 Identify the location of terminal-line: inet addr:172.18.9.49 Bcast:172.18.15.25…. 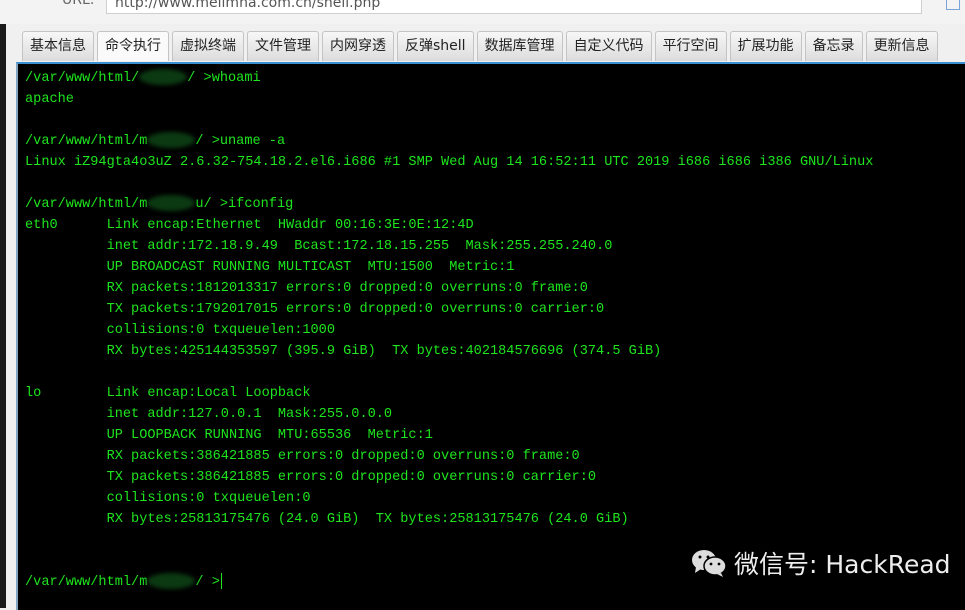
(449, 246).